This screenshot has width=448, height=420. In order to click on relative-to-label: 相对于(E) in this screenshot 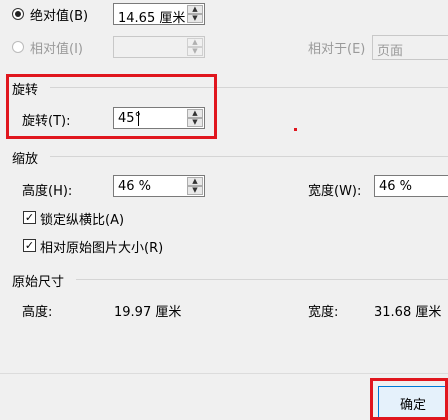, I will do `click(337, 49)`.